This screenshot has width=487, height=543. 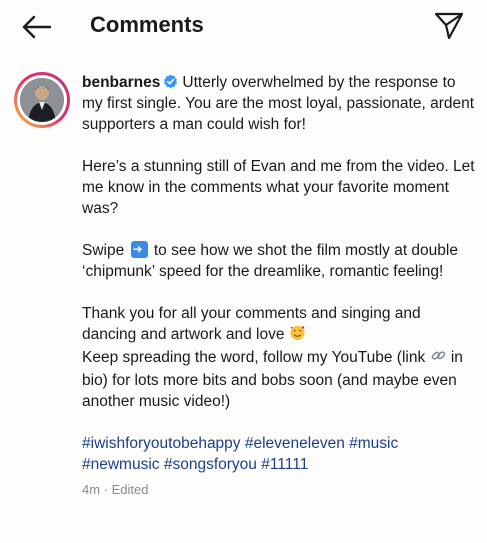 What do you see at coordinates (115, 489) in the screenshot?
I see `post-timestamp: 4m · Edited` at bounding box center [115, 489].